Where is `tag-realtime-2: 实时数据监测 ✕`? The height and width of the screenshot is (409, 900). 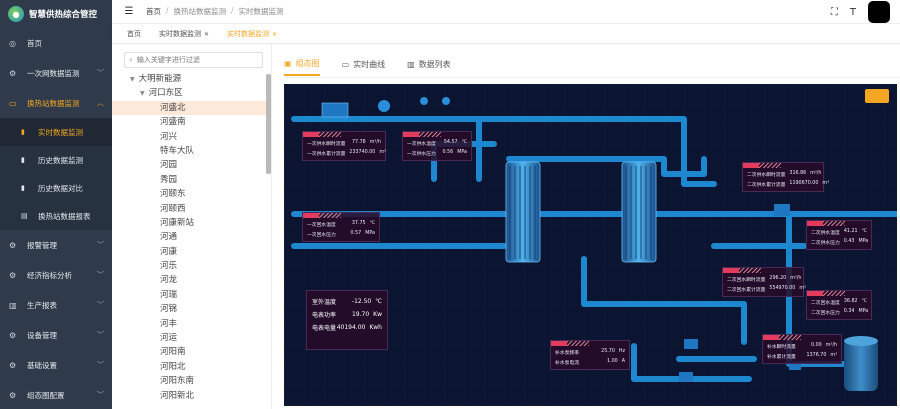
tag-realtime-2: 实时数据监测 ✕ is located at coordinates (252, 34).